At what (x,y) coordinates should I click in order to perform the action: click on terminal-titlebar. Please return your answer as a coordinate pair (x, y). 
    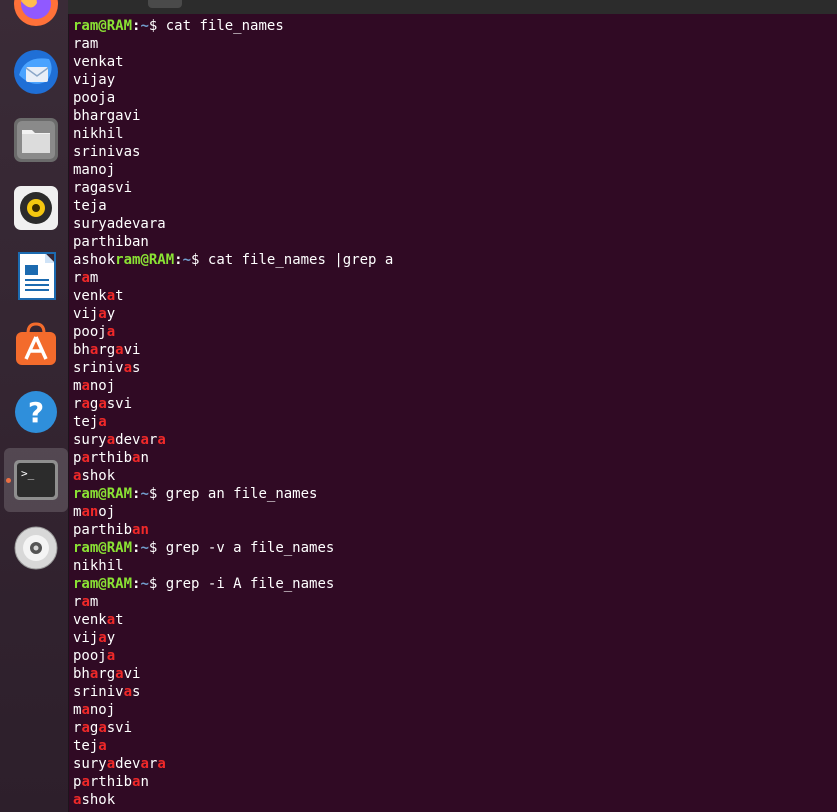
    Looking at the image, I should click on (452, 7).